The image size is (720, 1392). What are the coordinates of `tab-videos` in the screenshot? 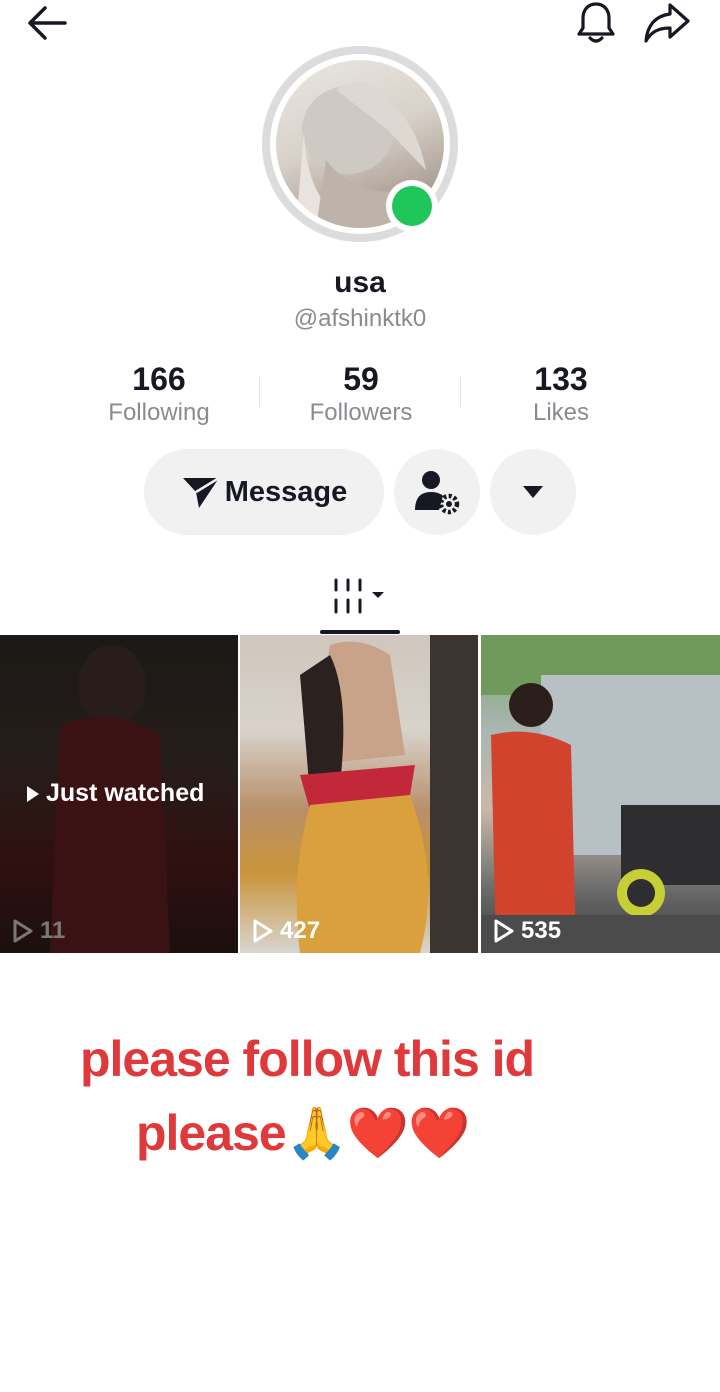 It's located at (360, 596).